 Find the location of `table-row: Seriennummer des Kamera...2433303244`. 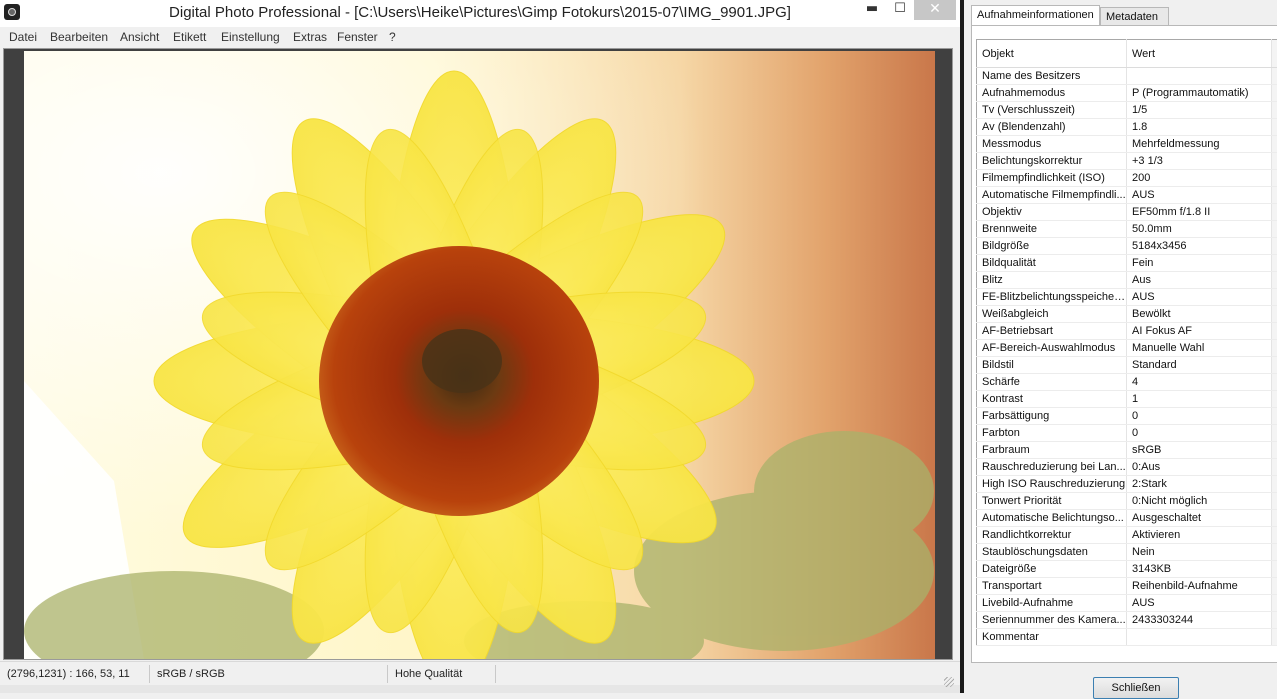

table-row: Seriennummer des Kamera...2433303244 is located at coordinates (1127, 620).